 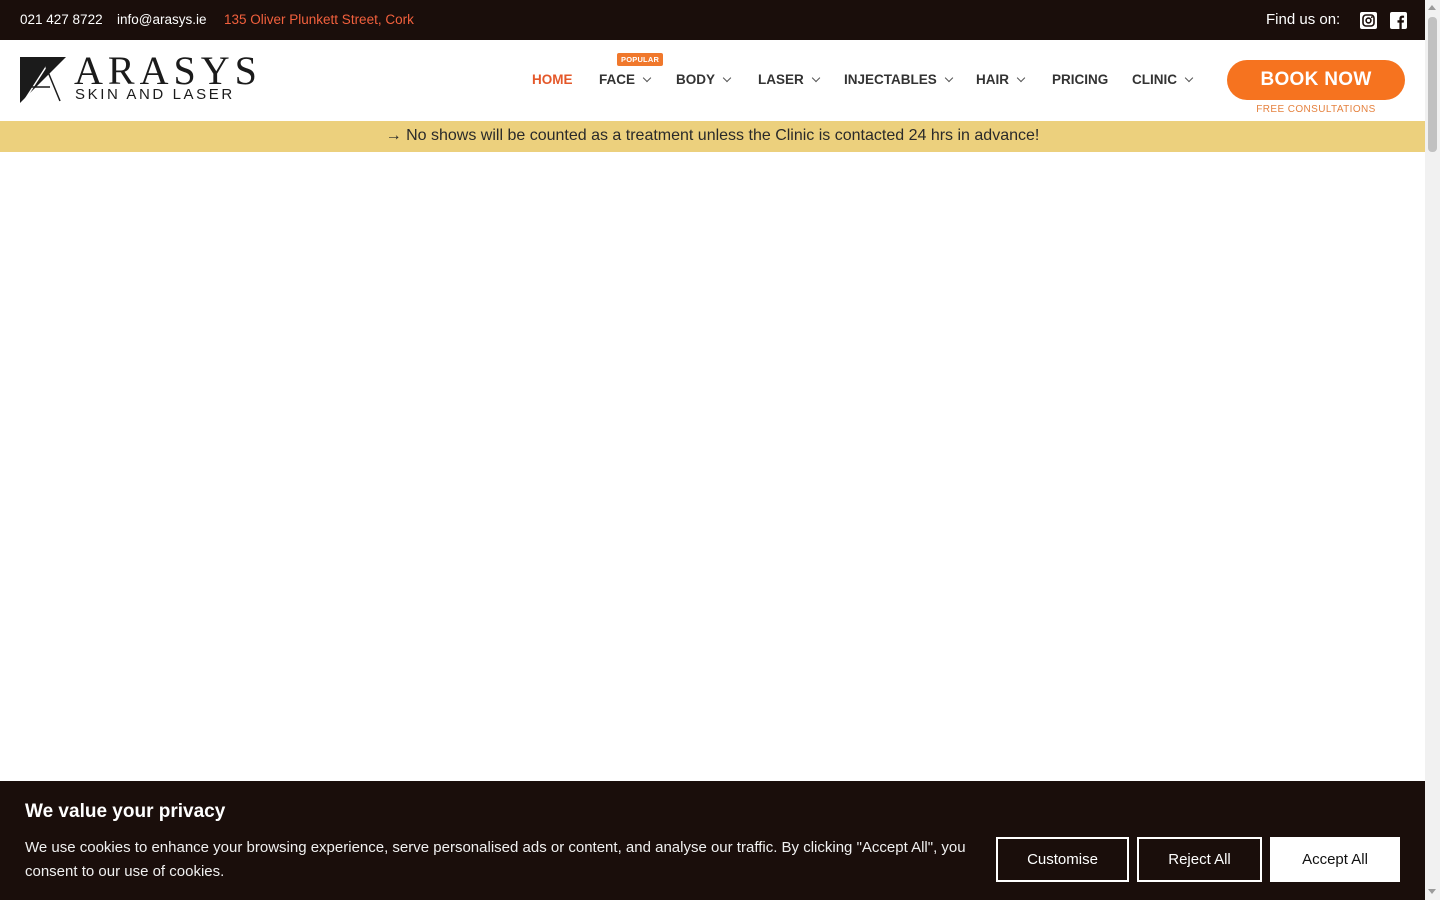 I want to click on vertical-scrollbar, so click(x=1432, y=450).